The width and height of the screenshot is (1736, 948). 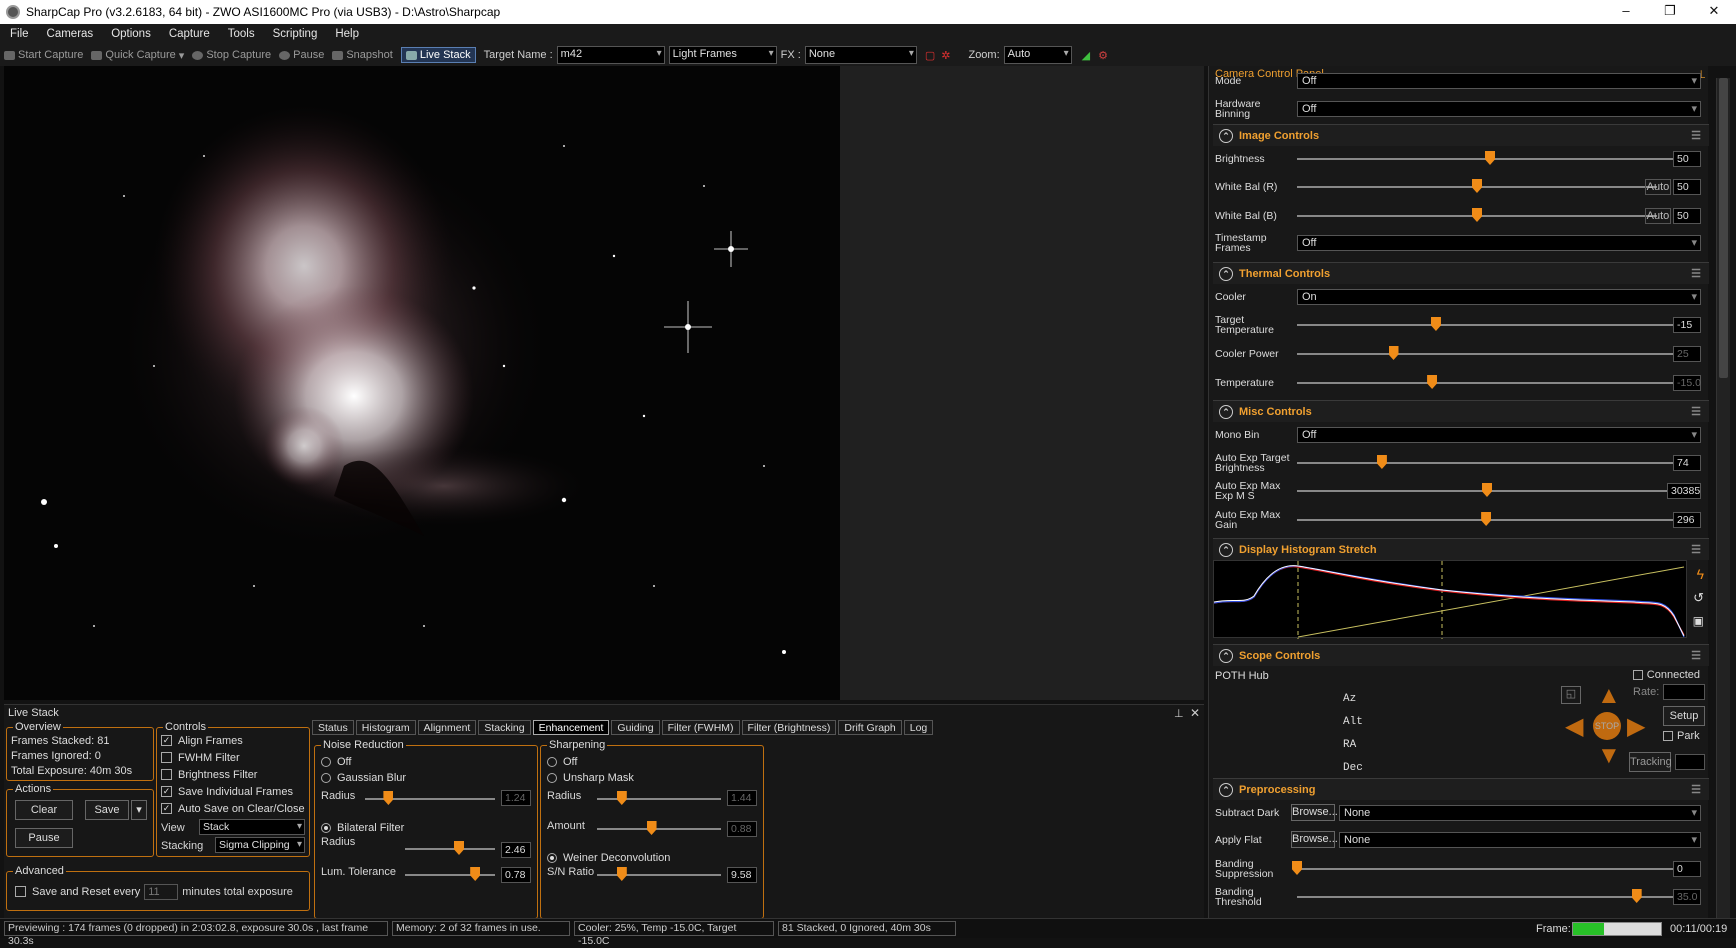 I want to click on zoom-select: Auto, so click(x=1037, y=55).